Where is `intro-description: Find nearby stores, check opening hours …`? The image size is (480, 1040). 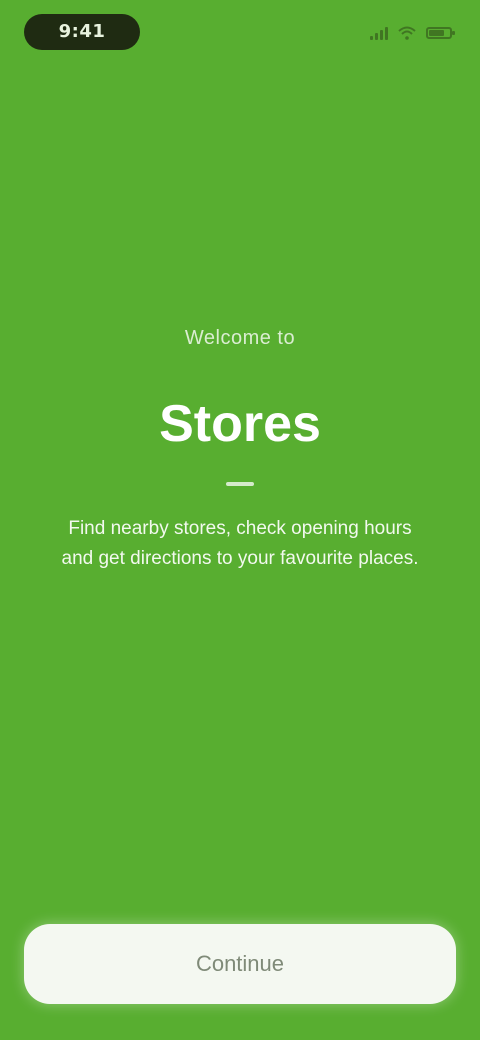
intro-description: Find nearby stores, check opening hours … is located at coordinates (240, 543).